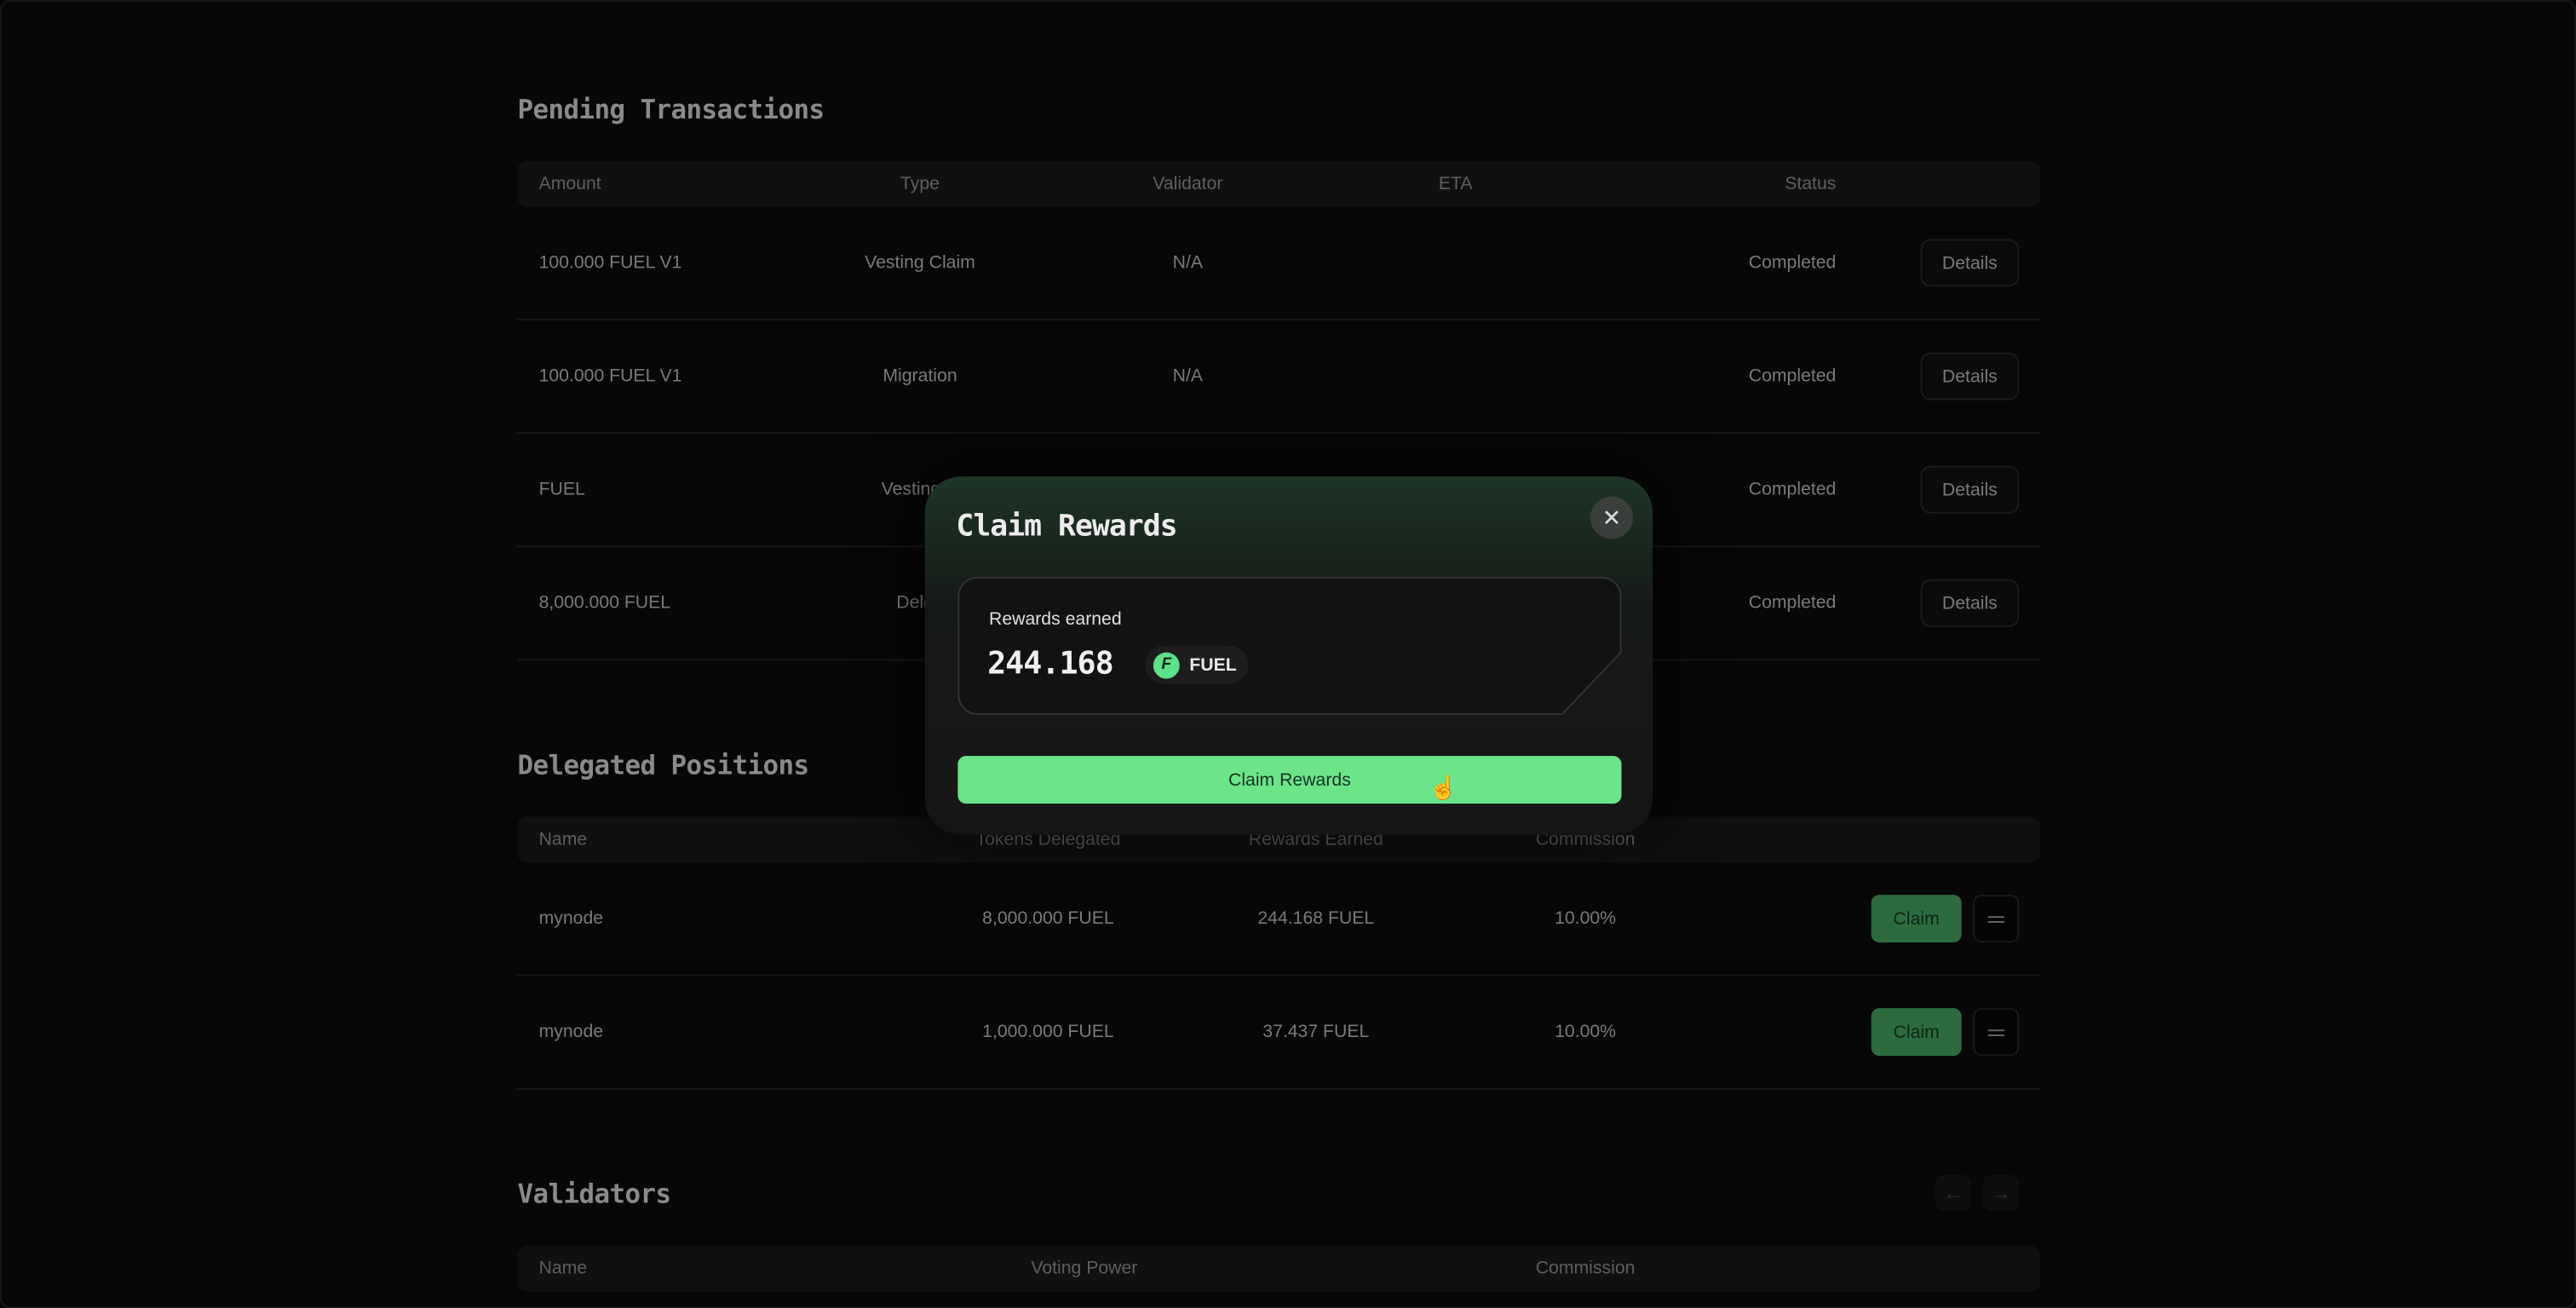  What do you see at coordinates (1084, 1268) in the screenshot?
I see `col-voting-power: Voting Power` at bounding box center [1084, 1268].